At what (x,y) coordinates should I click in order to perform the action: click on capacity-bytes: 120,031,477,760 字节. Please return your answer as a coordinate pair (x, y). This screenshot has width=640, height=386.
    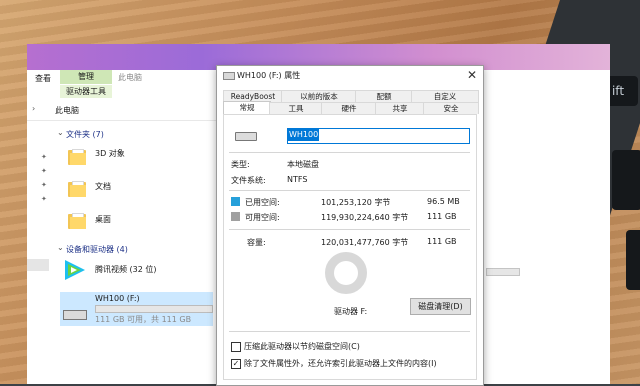
    Looking at the image, I should click on (365, 242).